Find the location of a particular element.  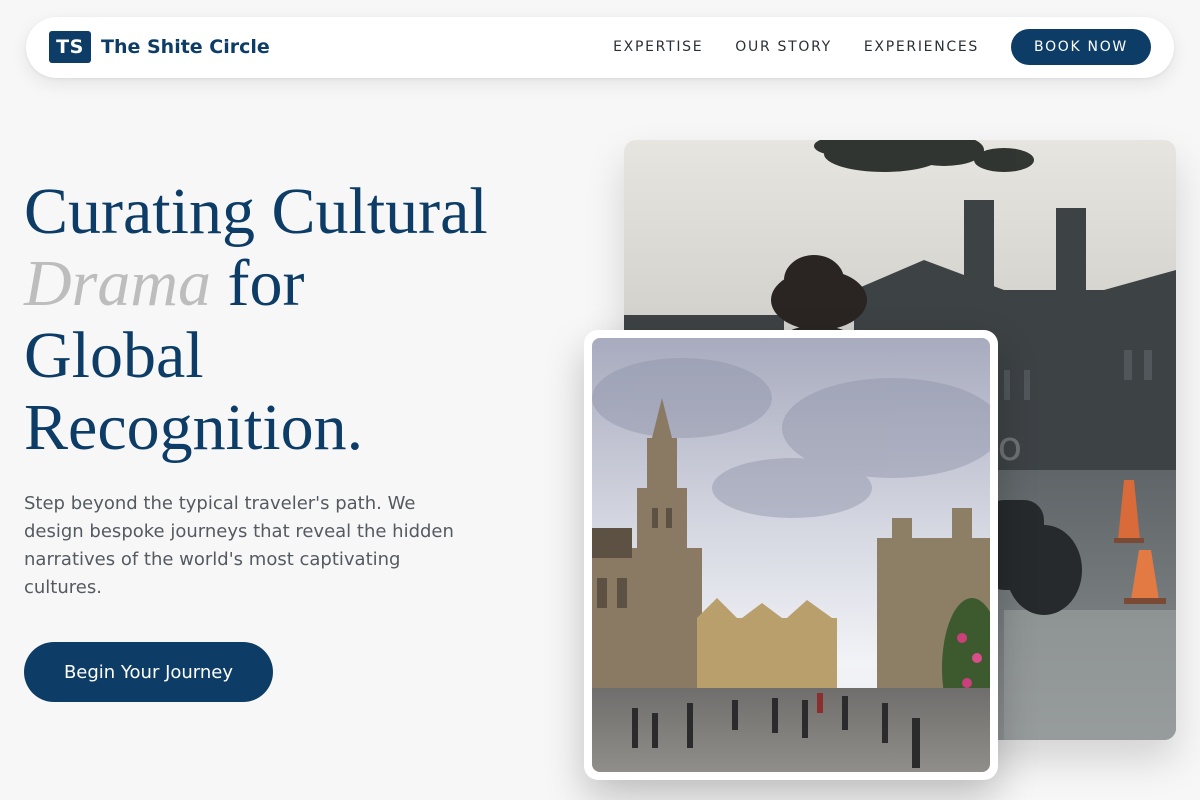

book-now-button: BOOK NOW is located at coordinates (1081, 47).